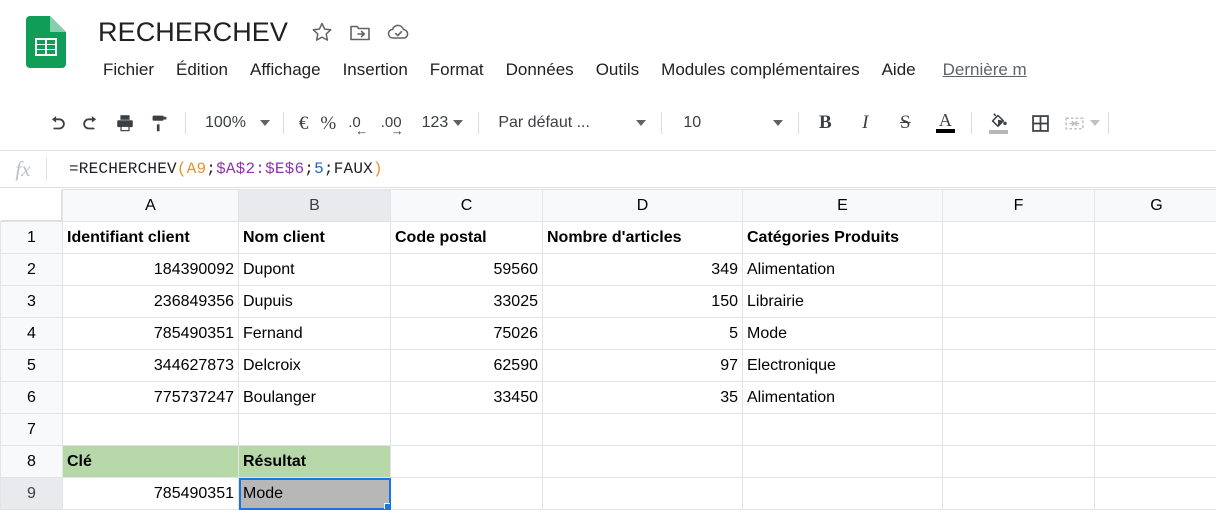  Describe the element at coordinates (466, 365) in the screenshot. I see `cell-c5: 62590` at that location.